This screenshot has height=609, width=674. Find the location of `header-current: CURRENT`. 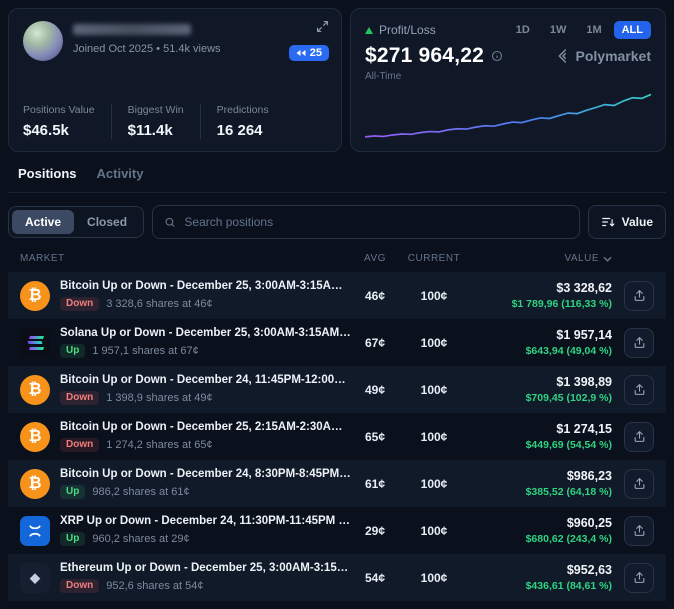

header-current: CURRENT is located at coordinates (434, 258).